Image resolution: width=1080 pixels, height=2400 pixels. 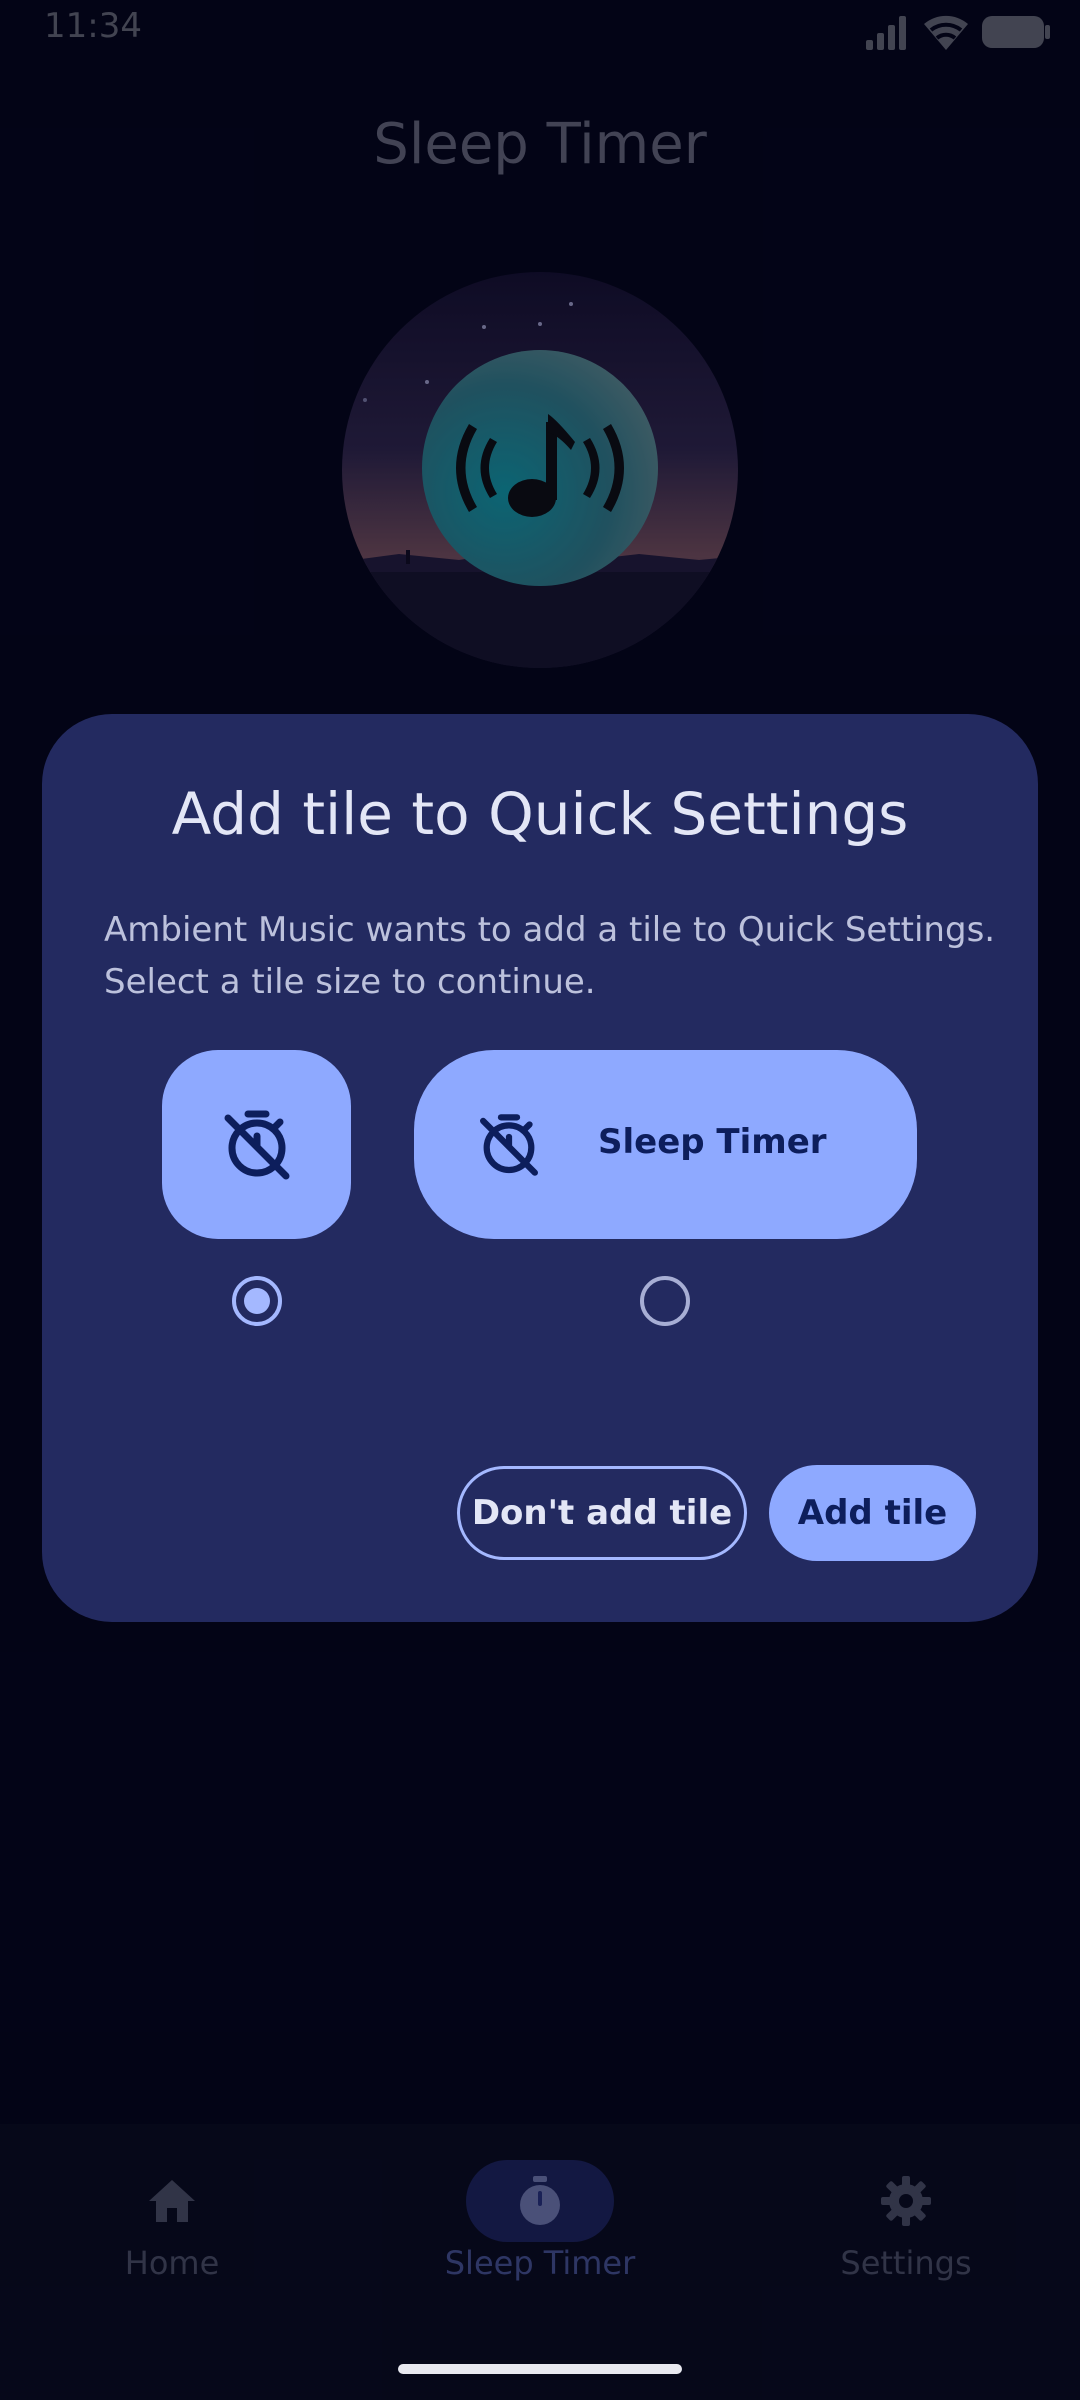 What do you see at coordinates (540, 2369) in the screenshot?
I see `home-indicator` at bounding box center [540, 2369].